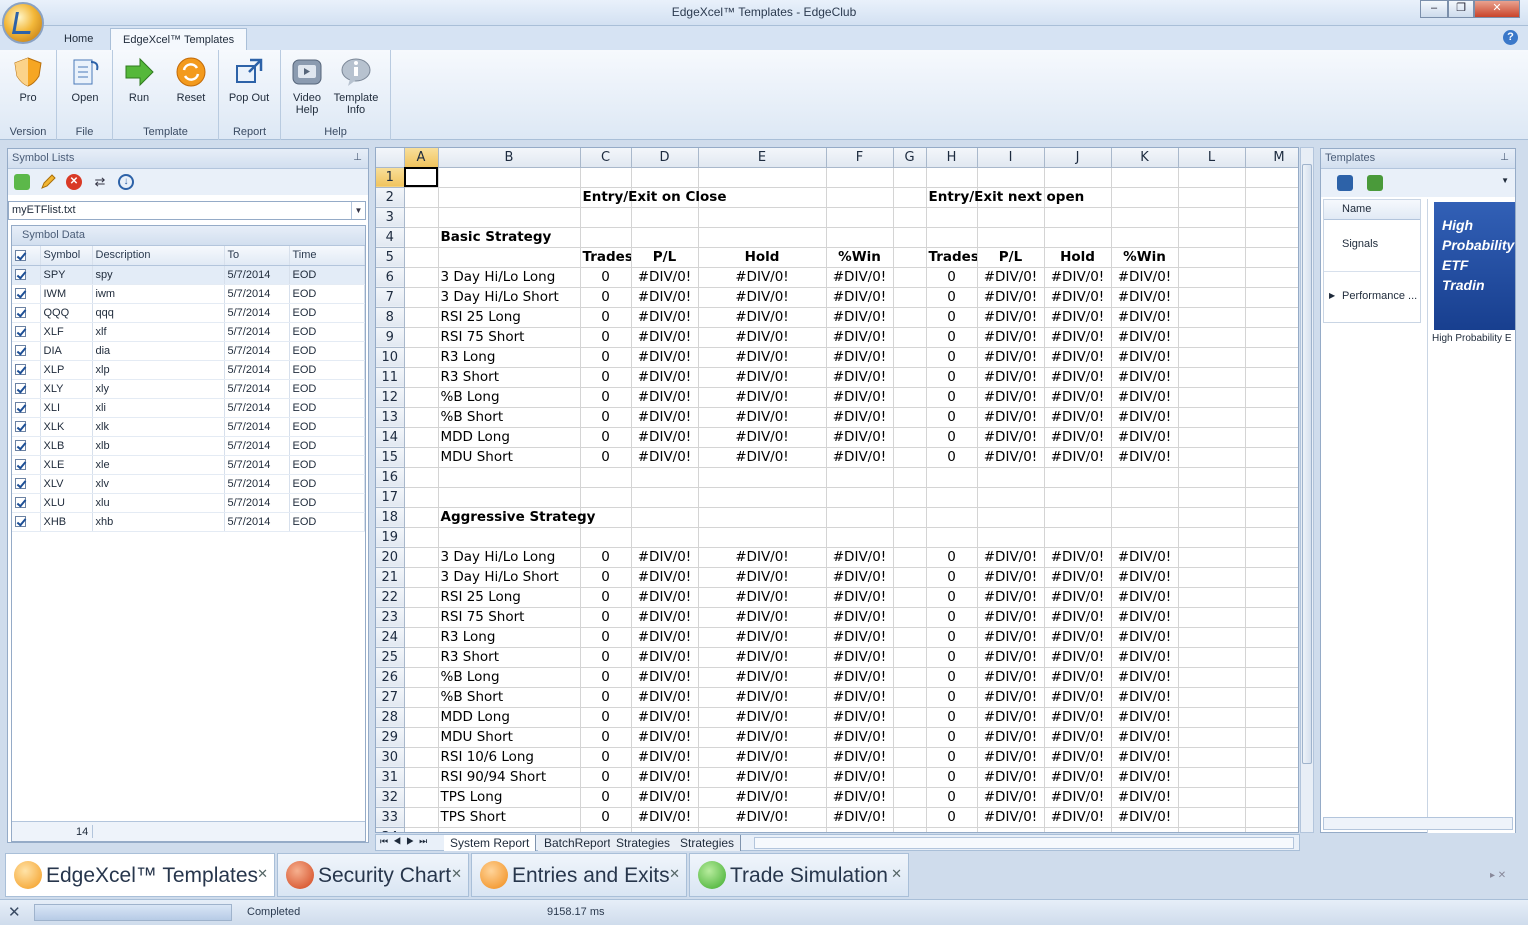  What do you see at coordinates (579, 875) in the screenshot?
I see `doc-tab-entries-and-exits: Entries and Exits ✕` at bounding box center [579, 875].